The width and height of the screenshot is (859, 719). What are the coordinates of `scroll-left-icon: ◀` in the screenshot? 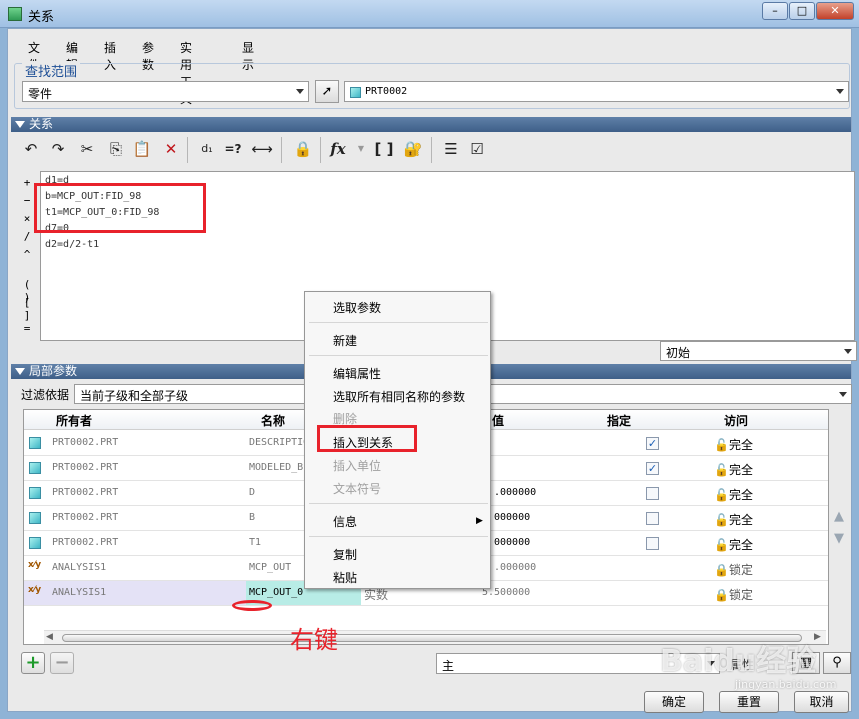 It's located at (49, 637).